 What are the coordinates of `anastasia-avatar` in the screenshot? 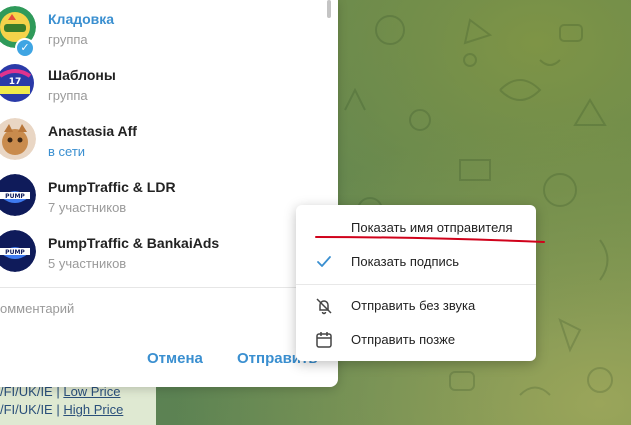 It's located at (18, 139).